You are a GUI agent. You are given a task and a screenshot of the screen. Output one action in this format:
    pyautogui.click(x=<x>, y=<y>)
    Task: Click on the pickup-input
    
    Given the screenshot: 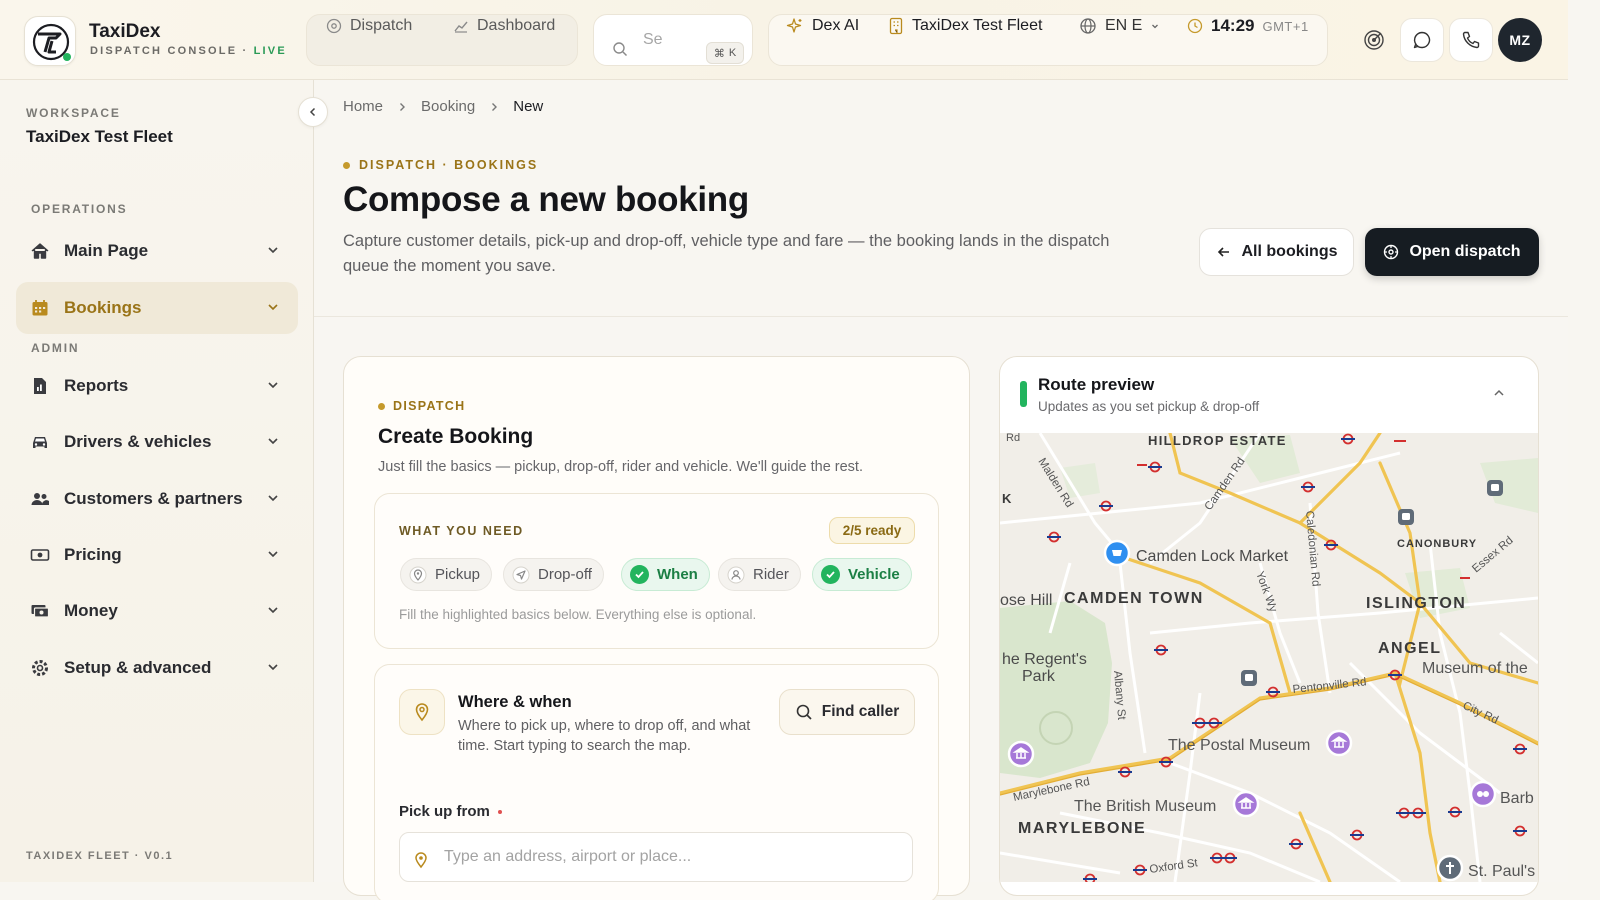 What is the action you would take?
    pyautogui.click(x=654, y=857)
    